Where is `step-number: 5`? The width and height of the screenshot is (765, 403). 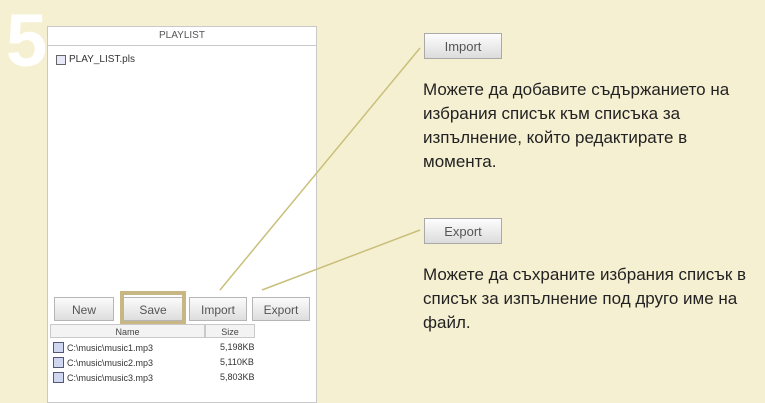
step-number: 5 is located at coordinates (27, 41).